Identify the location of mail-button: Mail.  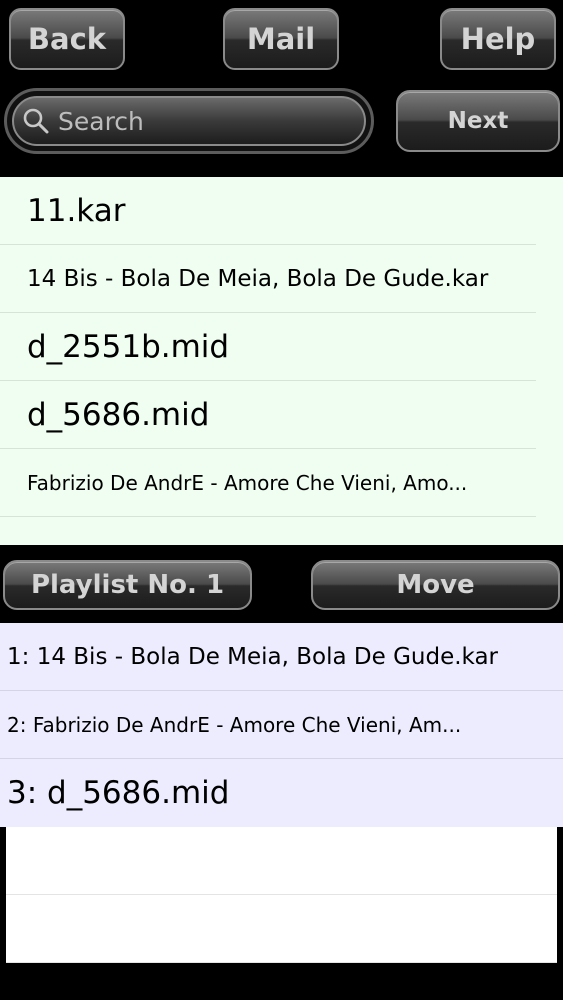
(281, 39).